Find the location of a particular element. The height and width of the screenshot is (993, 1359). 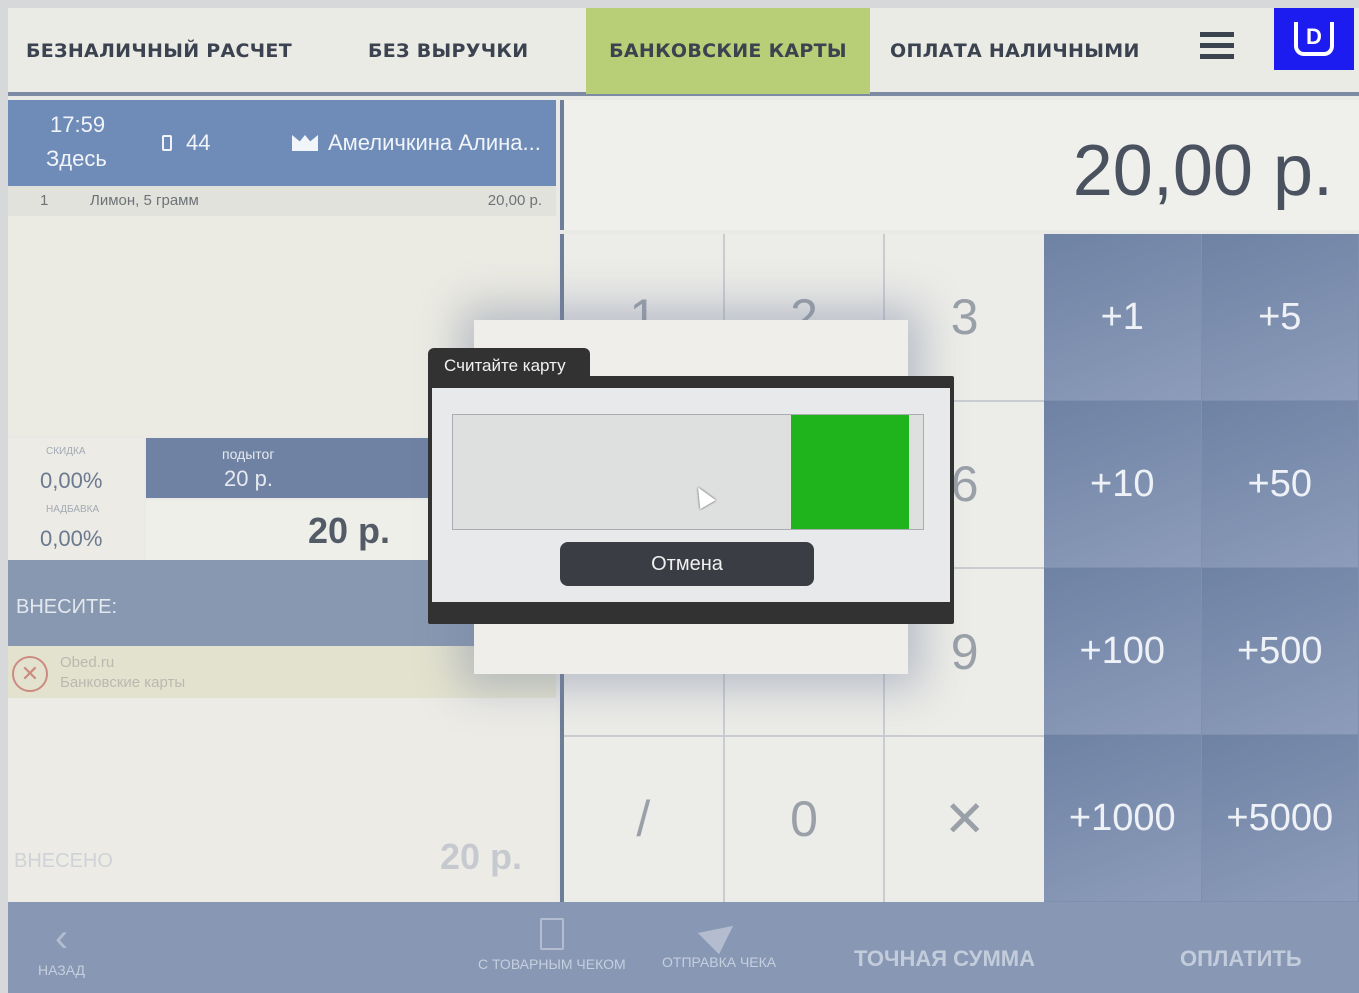

discount-value: 0,00% is located at coordinates (71, 481).